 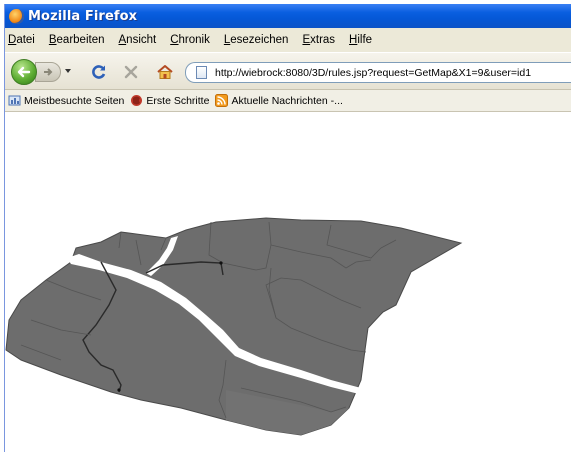 I want to click on firefox-getting-started-icon, so click(x=137, y=100).